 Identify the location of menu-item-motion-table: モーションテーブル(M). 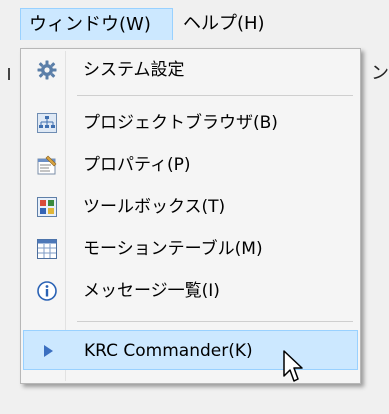
(190, 249).